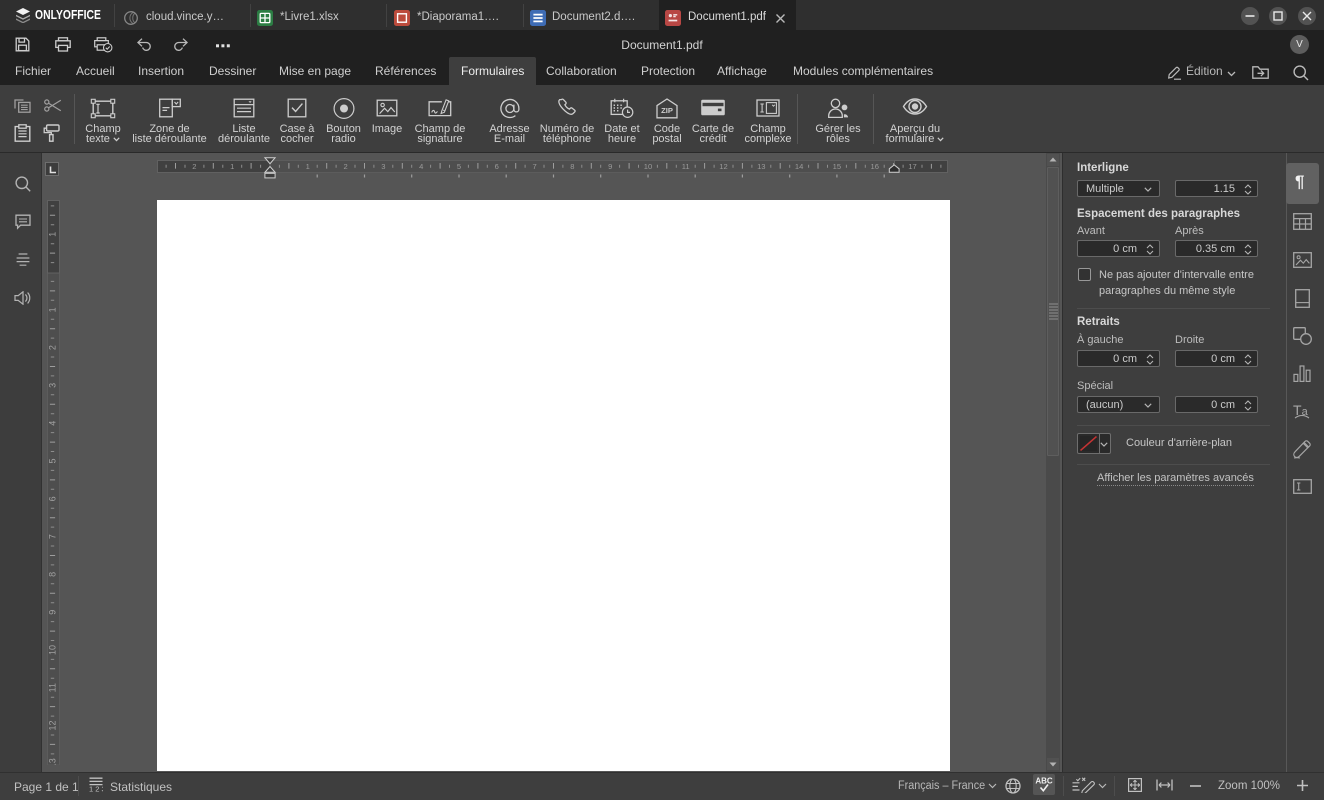 The width and height of the screenshot is (1324, 800). Describe the element at coordinates (1044, 781) in the screenshot. I see `svg-text: ABC` at that location.